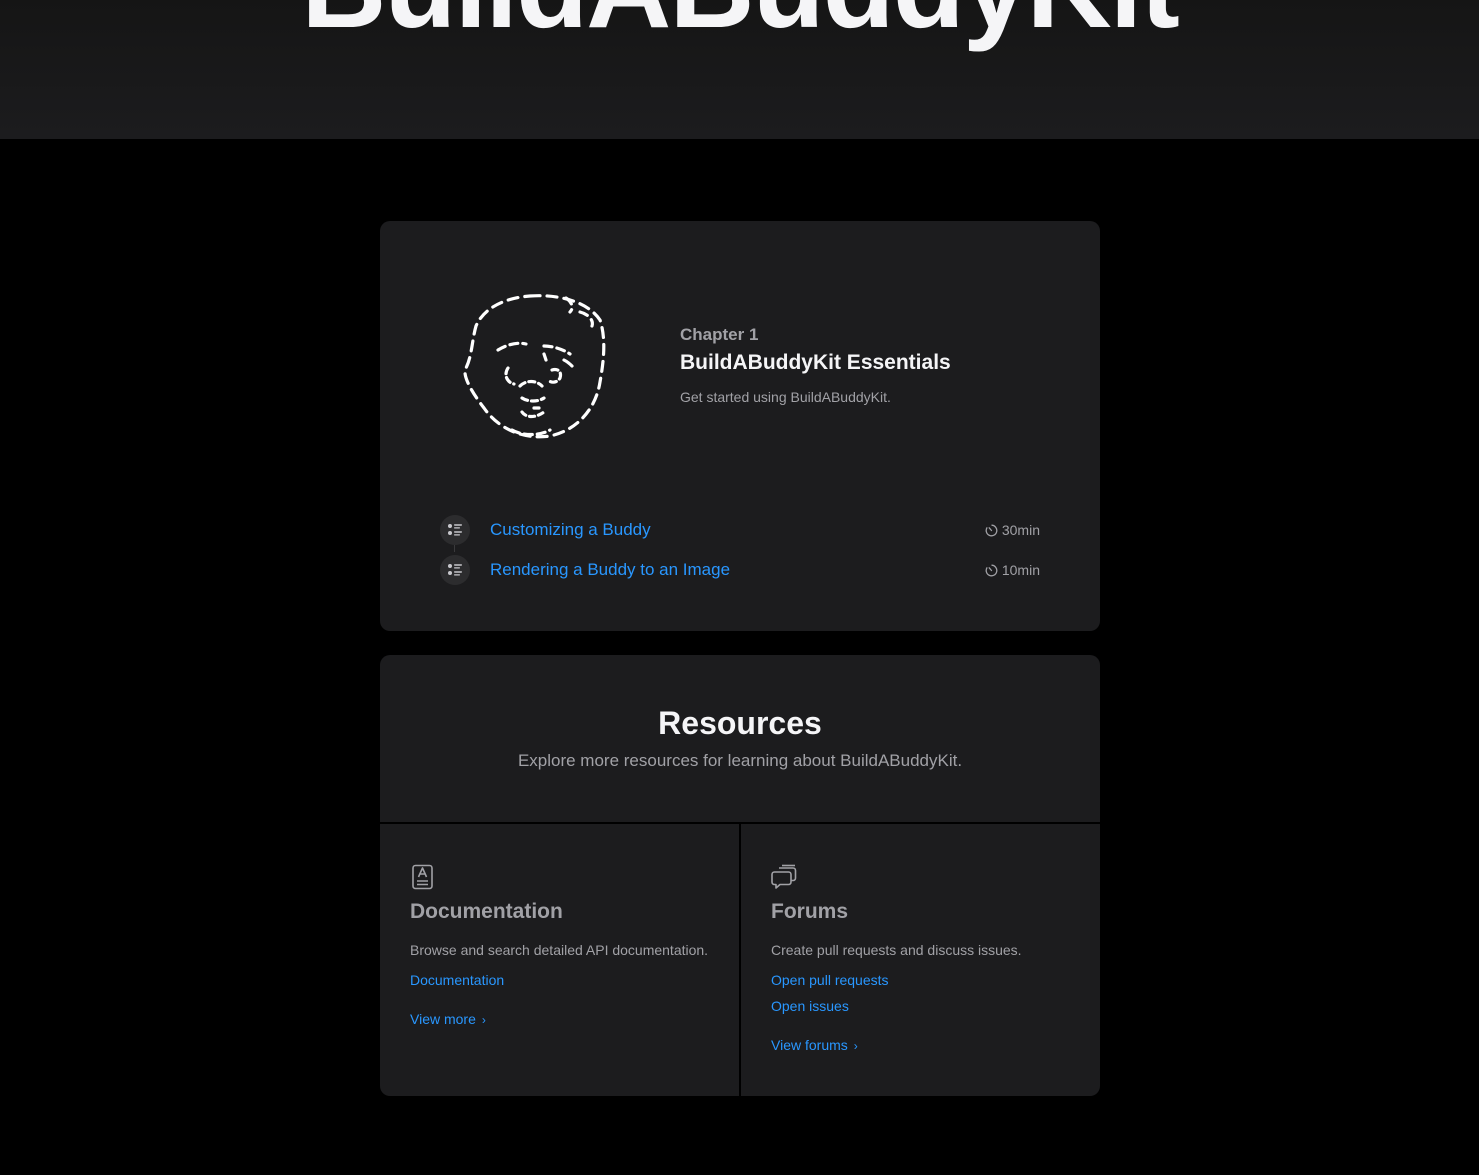  Describe the element at coordinates (570, 530) in the screenshot. I see `tutorial-link-customizing-a-buddy: Customizing a Buddy` at that location.